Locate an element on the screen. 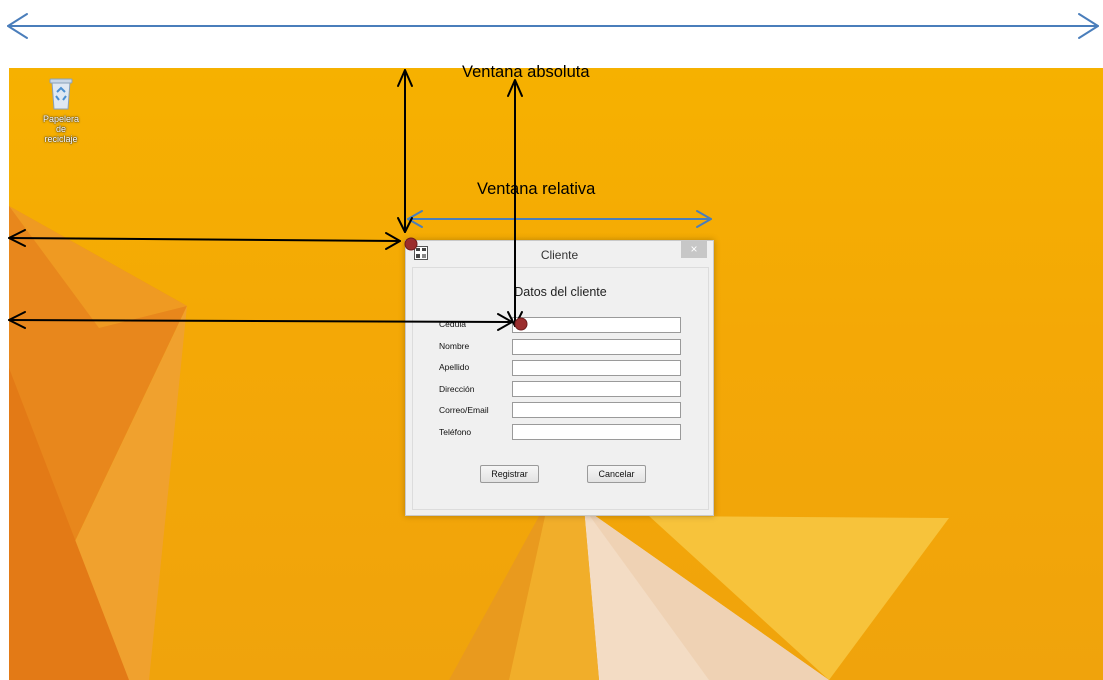  cedula-input is located at coordinates (596, 325).